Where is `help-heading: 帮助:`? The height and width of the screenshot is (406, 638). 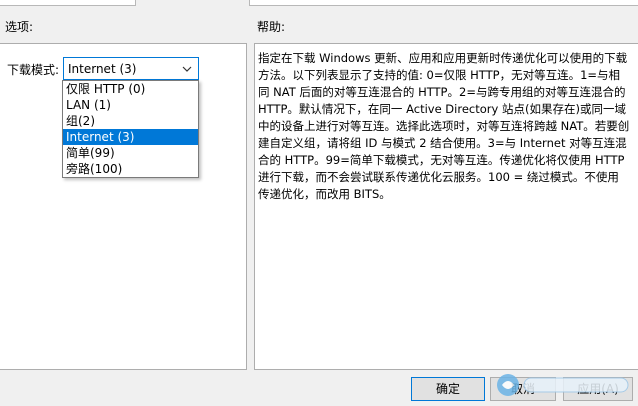 help-heading: 帮助: is located at coordinates (271, 27).